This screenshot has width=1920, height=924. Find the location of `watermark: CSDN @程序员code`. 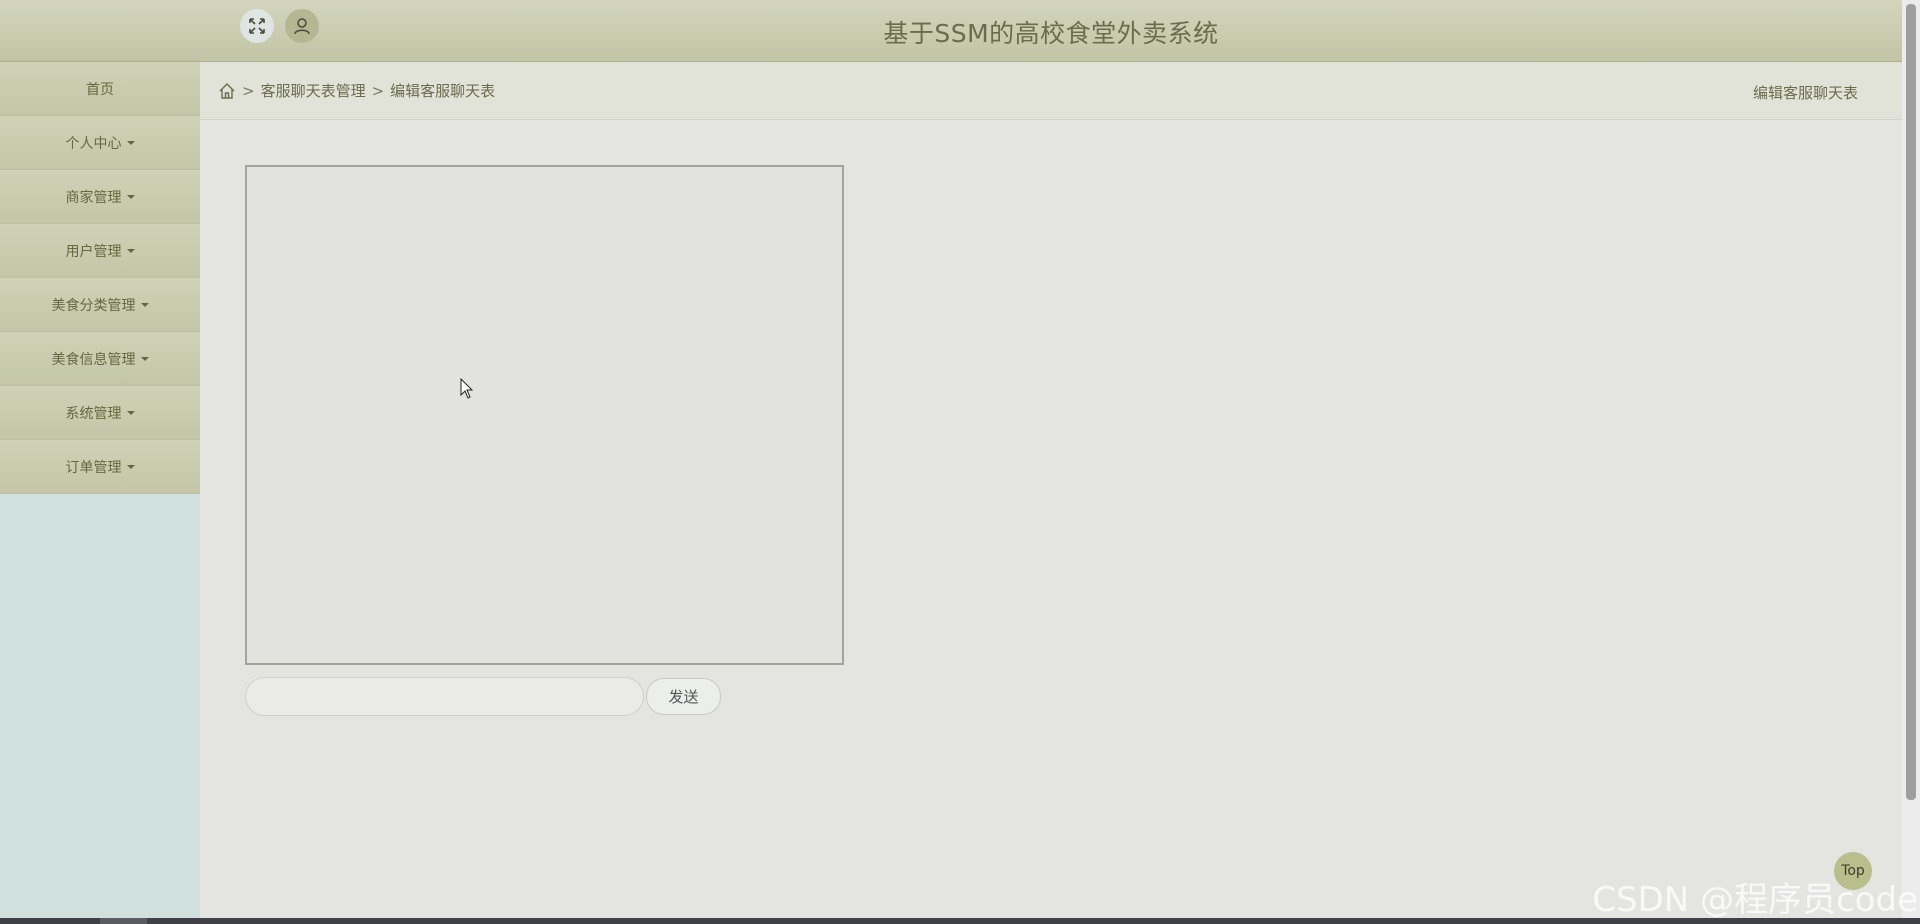

watermark: CSDN @程序员code is located at coordinates (1755, 900).